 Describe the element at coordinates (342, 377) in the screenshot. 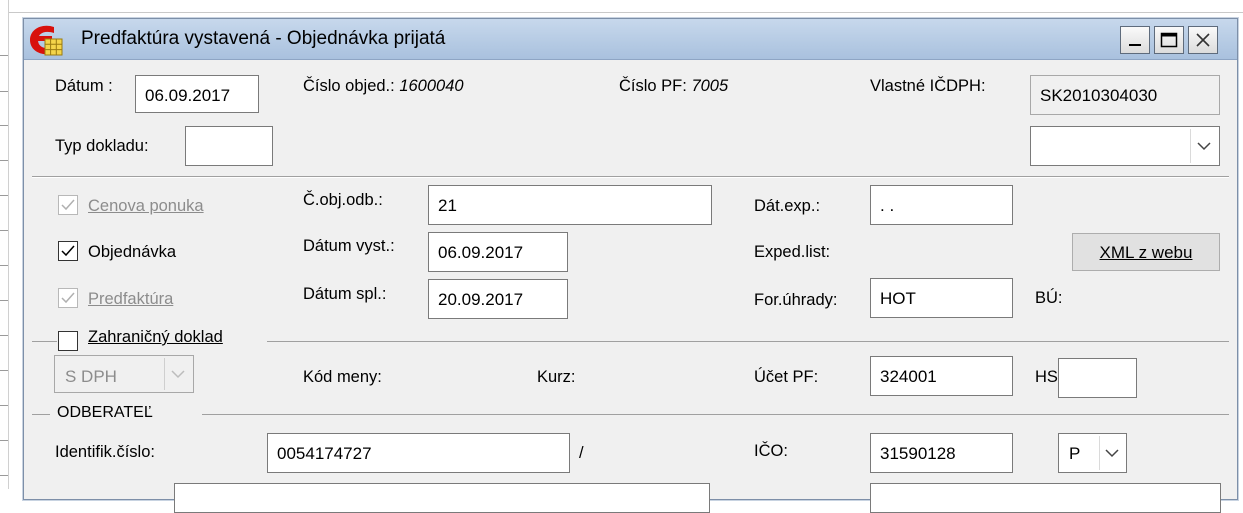

I see `kod-meny-label: Kód meny:` at that location.